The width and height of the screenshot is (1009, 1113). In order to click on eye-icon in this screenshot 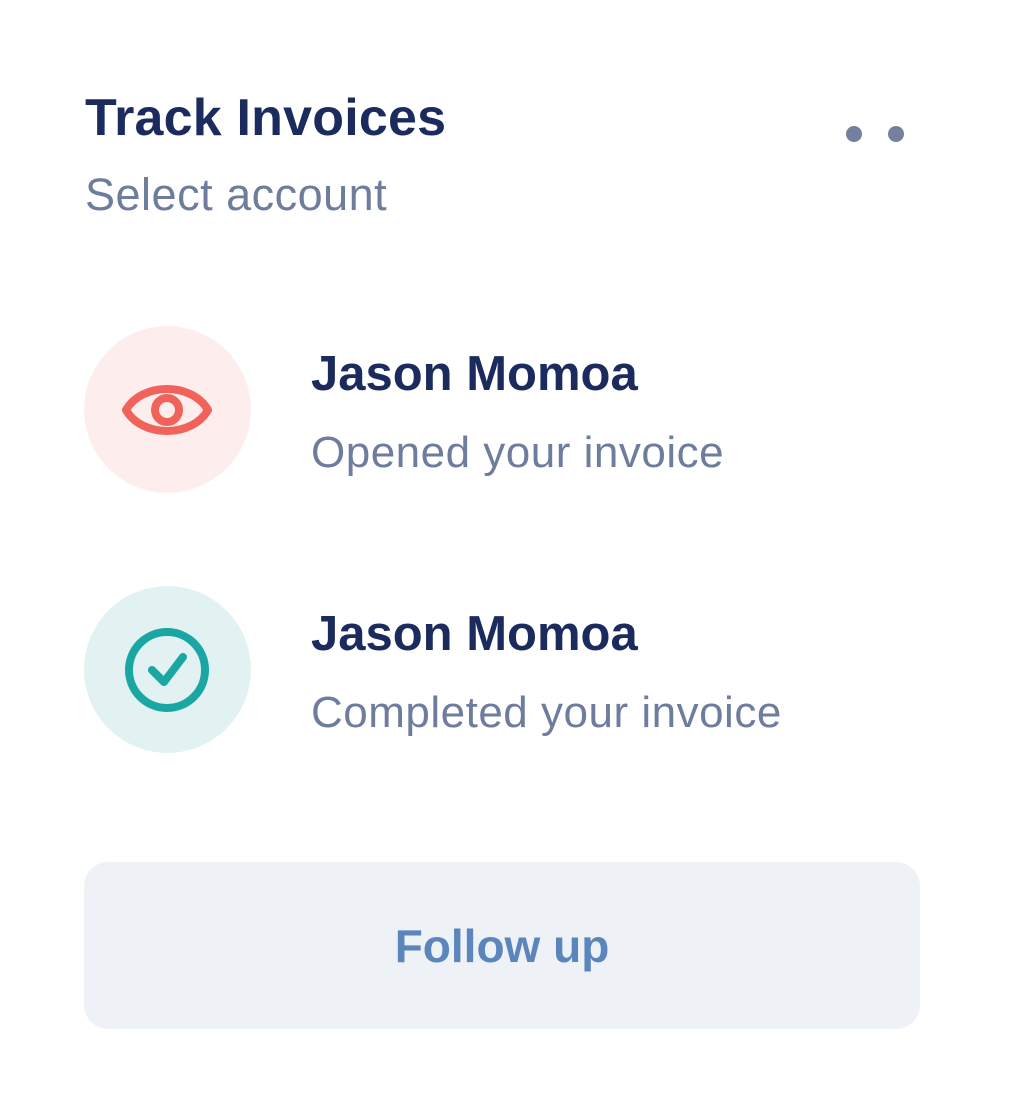, I will do `click(167, 410)`.